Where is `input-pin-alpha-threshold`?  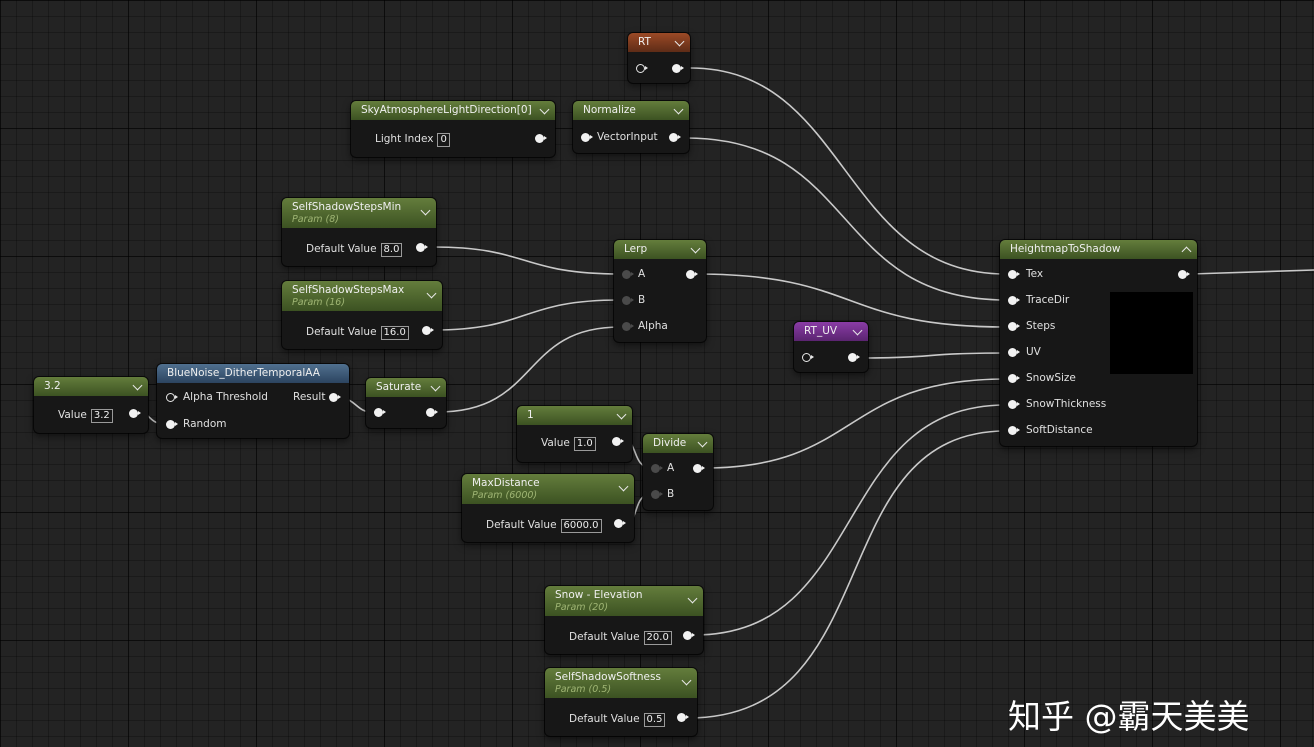
input-pin-alpha-threshold is located at coordinates (172, 397).